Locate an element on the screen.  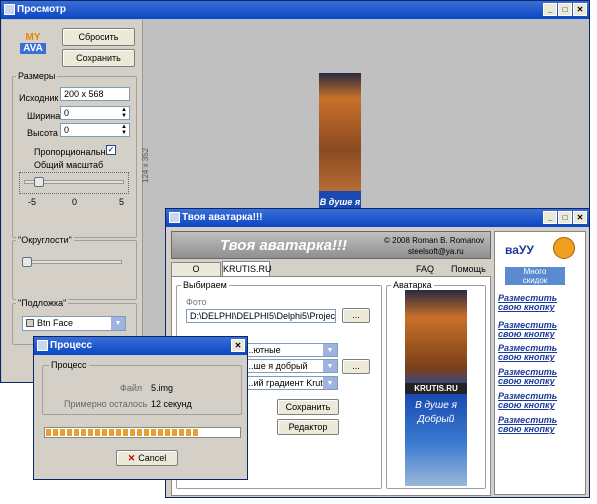
cancel-x-icon: ✕ is located at coordinates (131, 458).